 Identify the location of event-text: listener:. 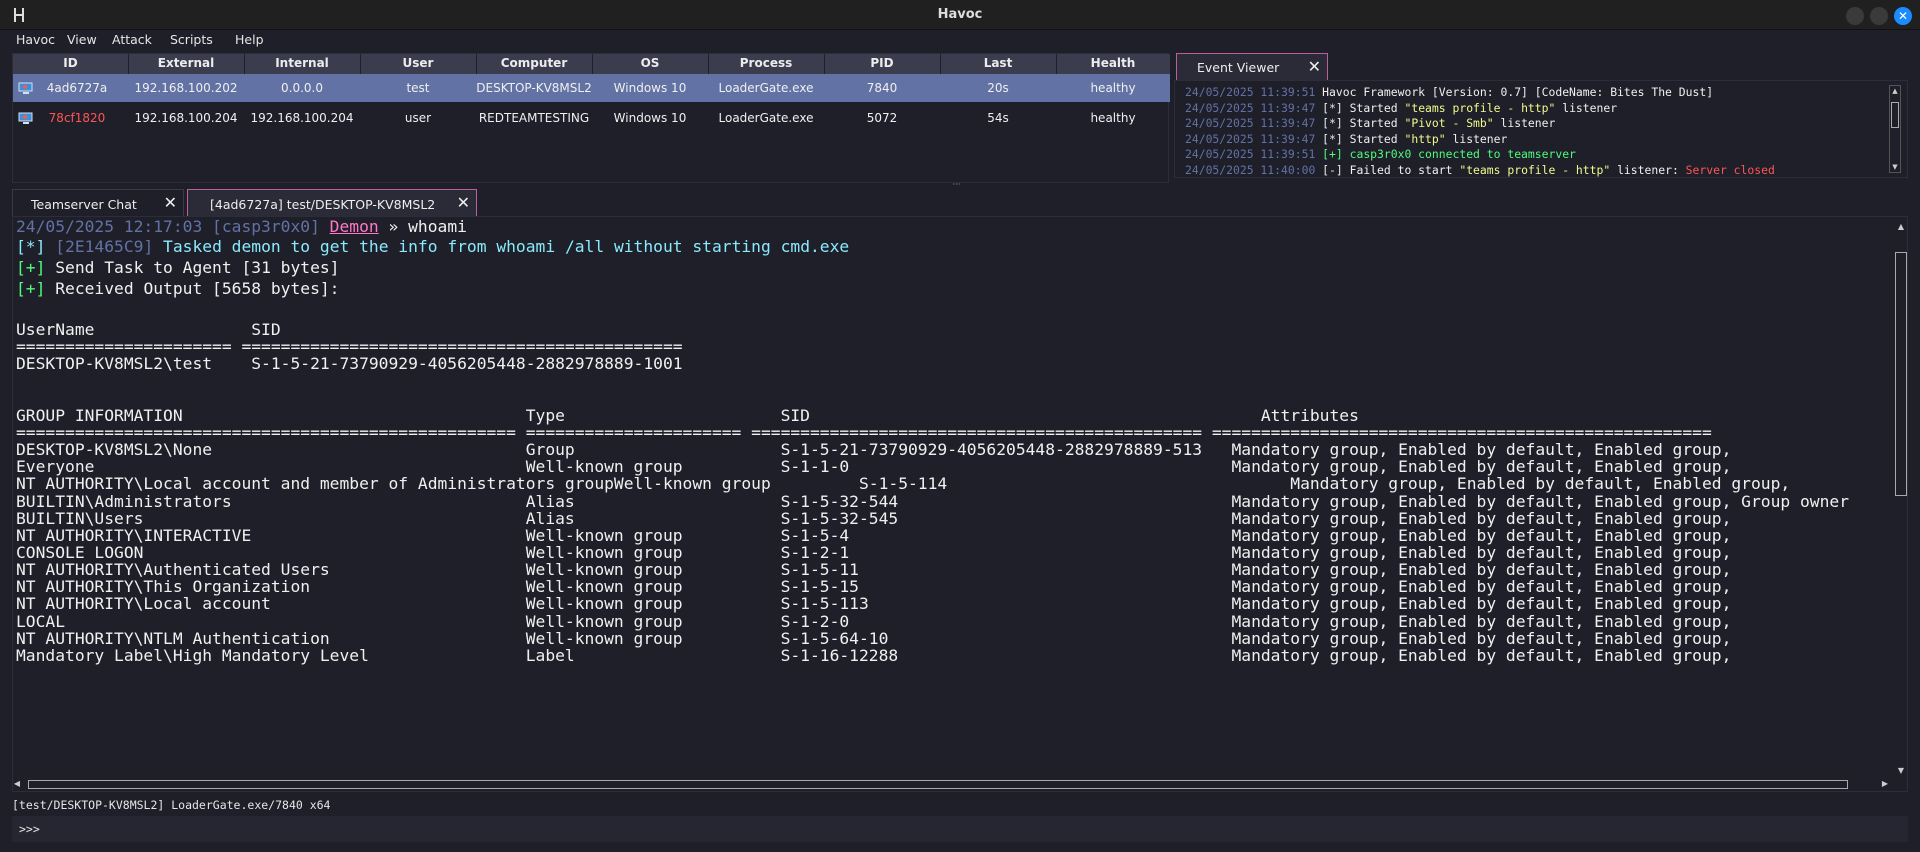
(1648, 169).